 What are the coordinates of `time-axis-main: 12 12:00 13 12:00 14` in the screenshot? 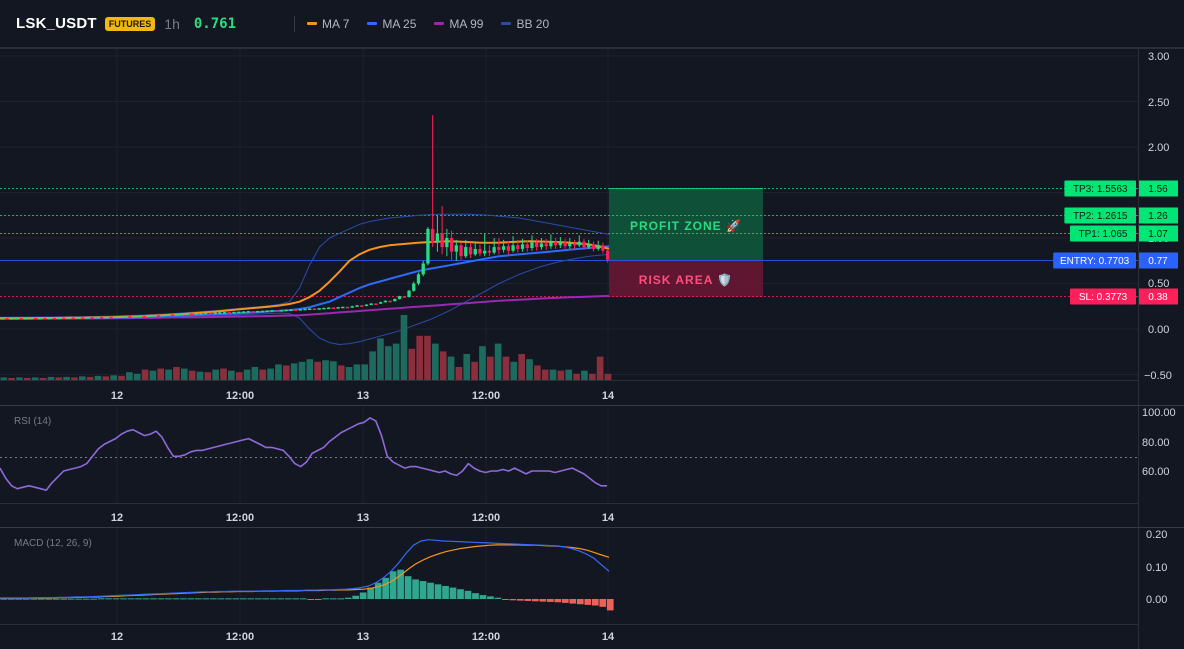 It's located at (363, 396).